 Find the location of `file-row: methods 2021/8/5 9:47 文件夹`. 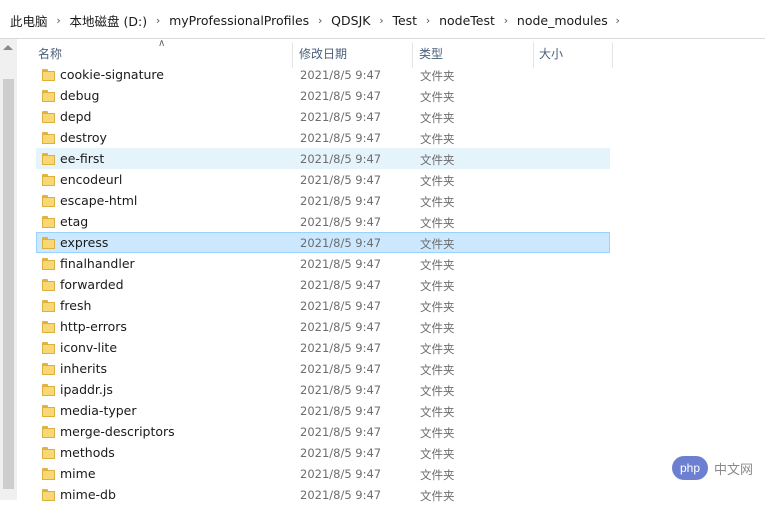

file-row: methods 2021/8/5 9:47 文件夹 is located at coordinates (323, 452).